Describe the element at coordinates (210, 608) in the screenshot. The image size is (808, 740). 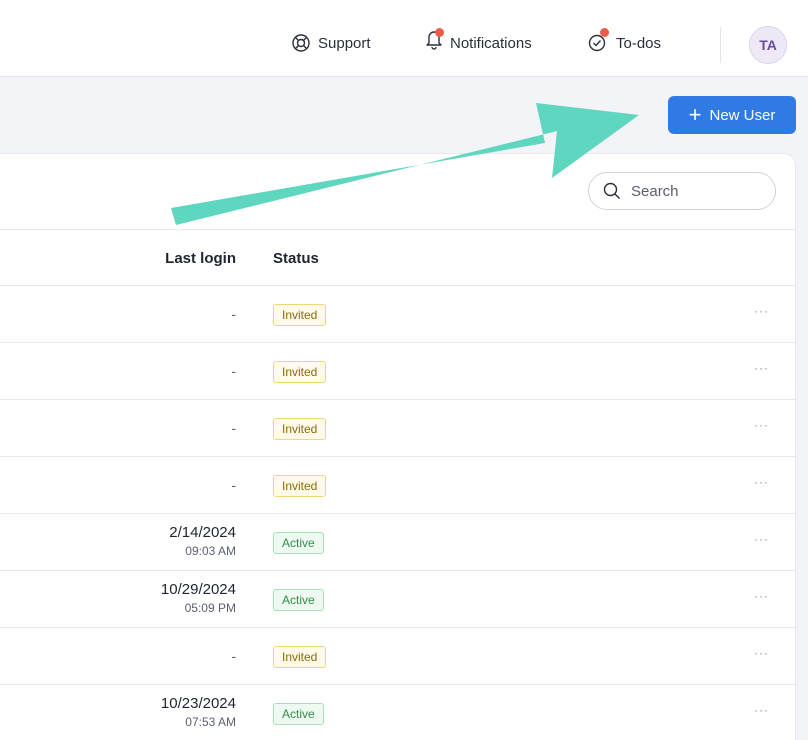
I see `last-login-time: 05:09 PM` at that location.